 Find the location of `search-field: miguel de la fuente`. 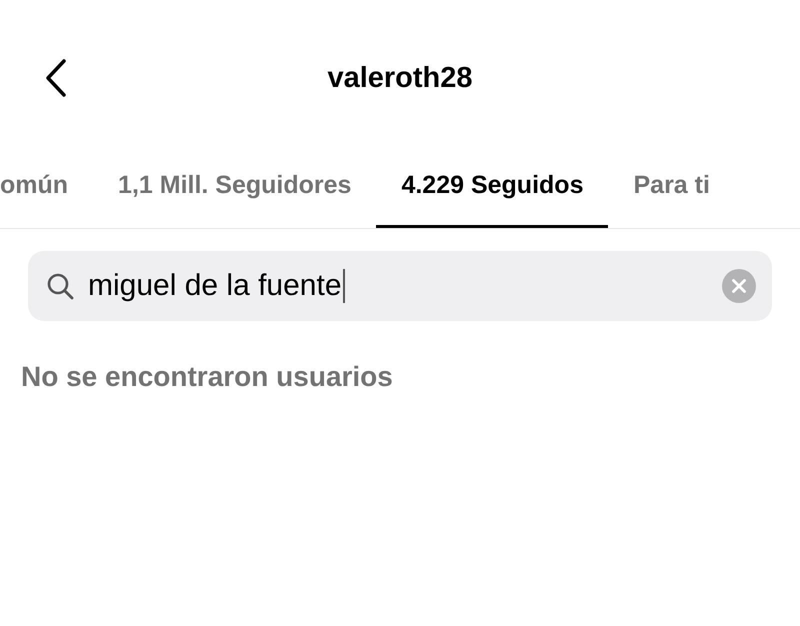

search-field: miguel de la fuente is located at coordinates (400, 286).